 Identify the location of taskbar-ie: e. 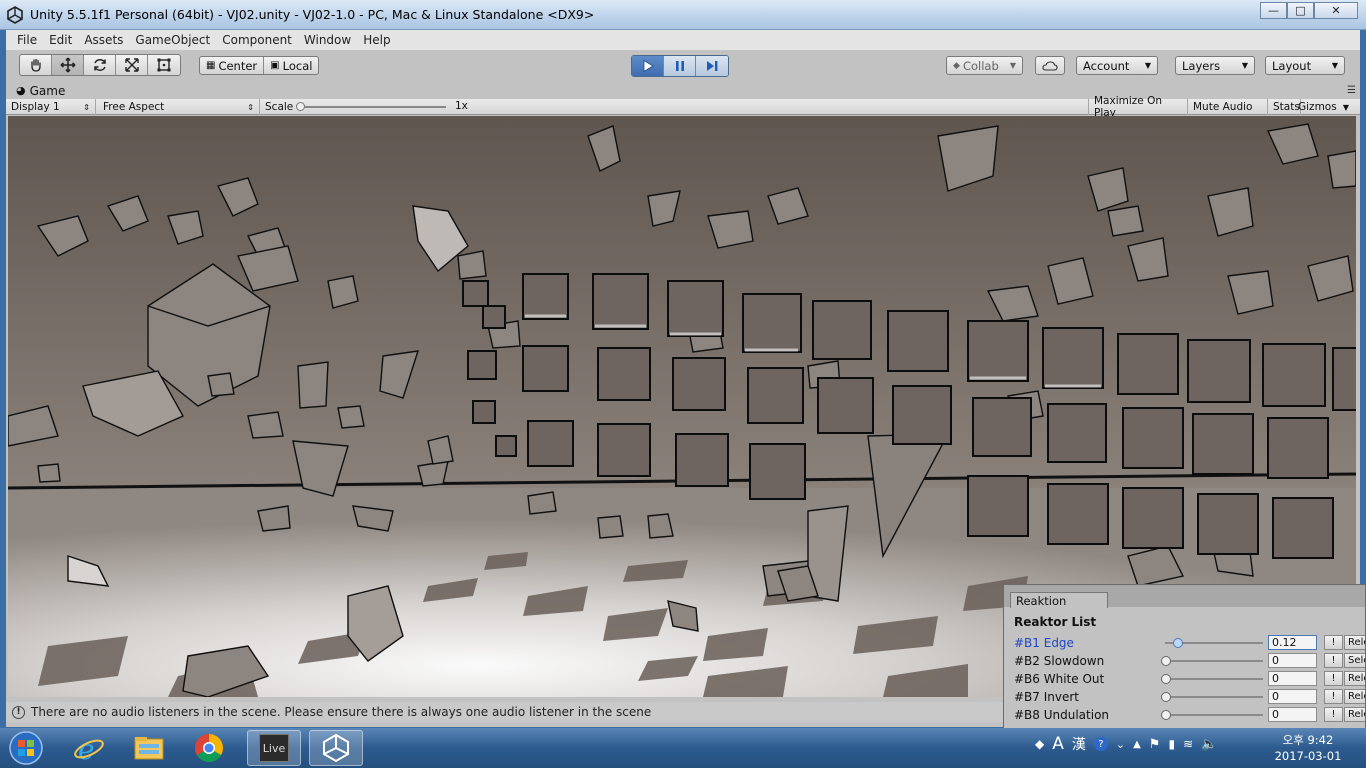
(89, 748).